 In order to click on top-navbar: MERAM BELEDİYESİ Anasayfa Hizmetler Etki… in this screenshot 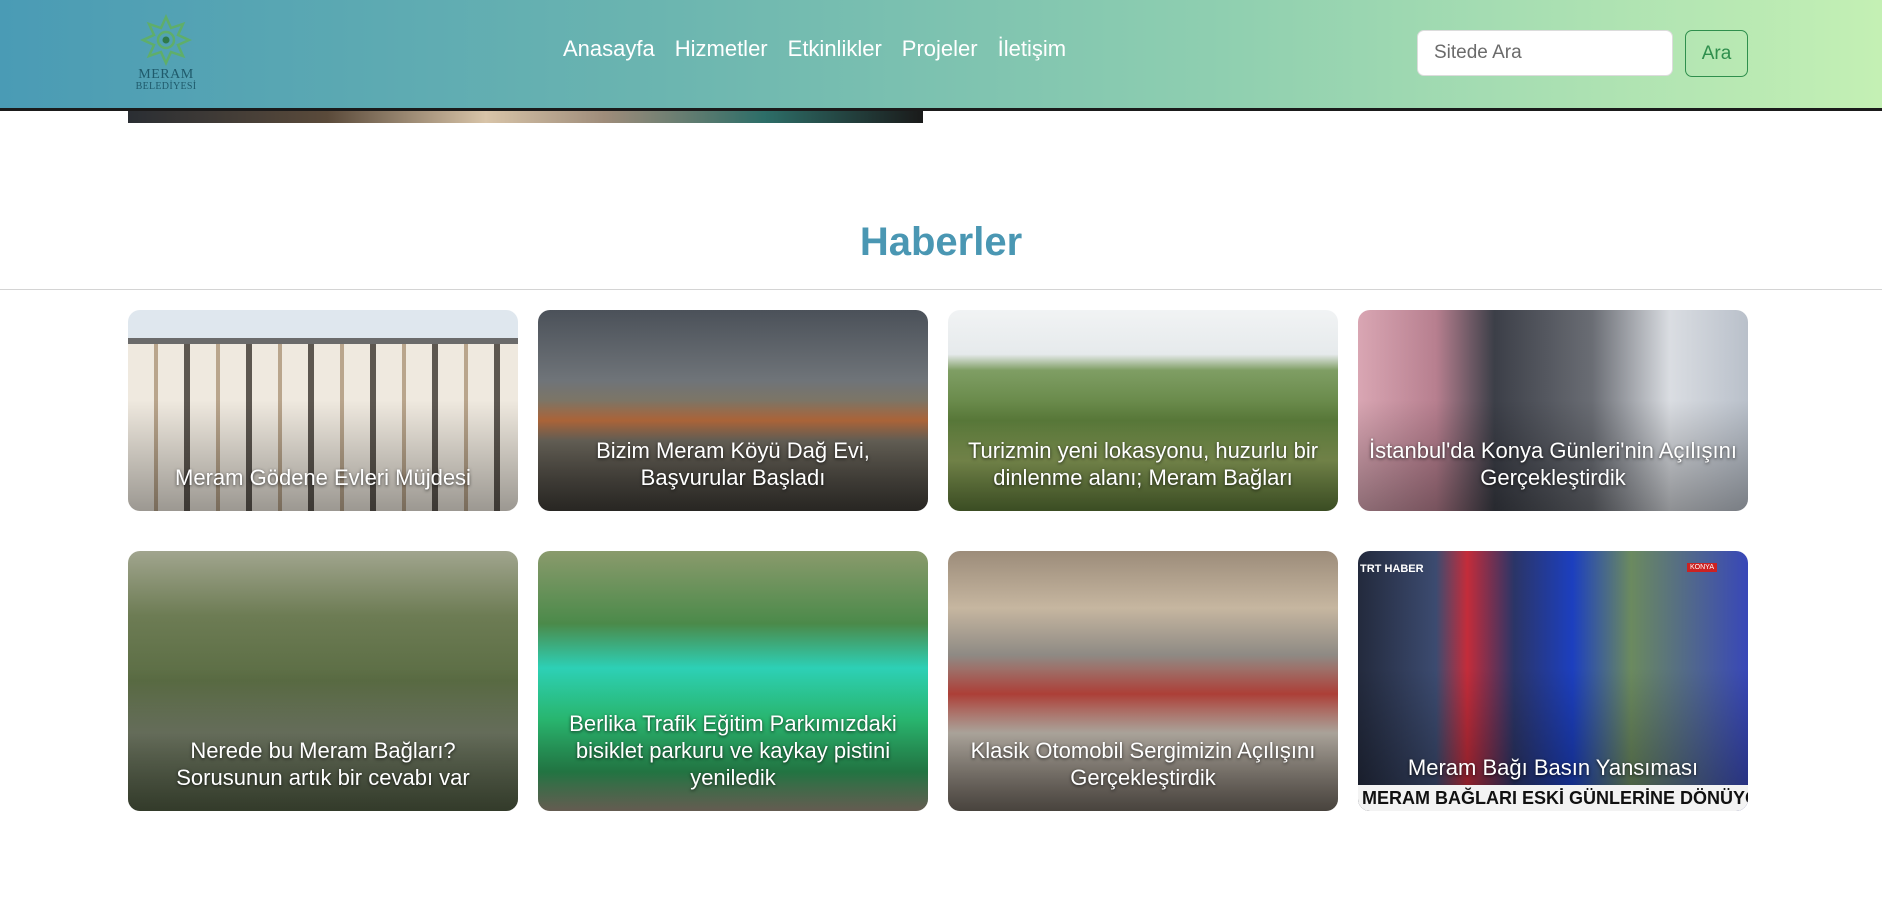, I will do `click(941, 55)`.